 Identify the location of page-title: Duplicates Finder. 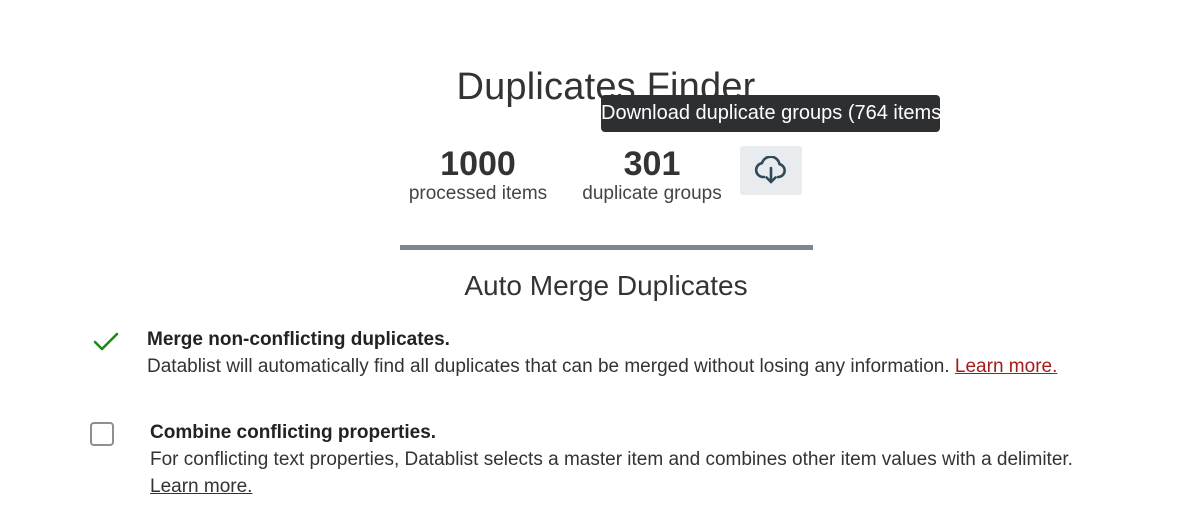
(606, 87).